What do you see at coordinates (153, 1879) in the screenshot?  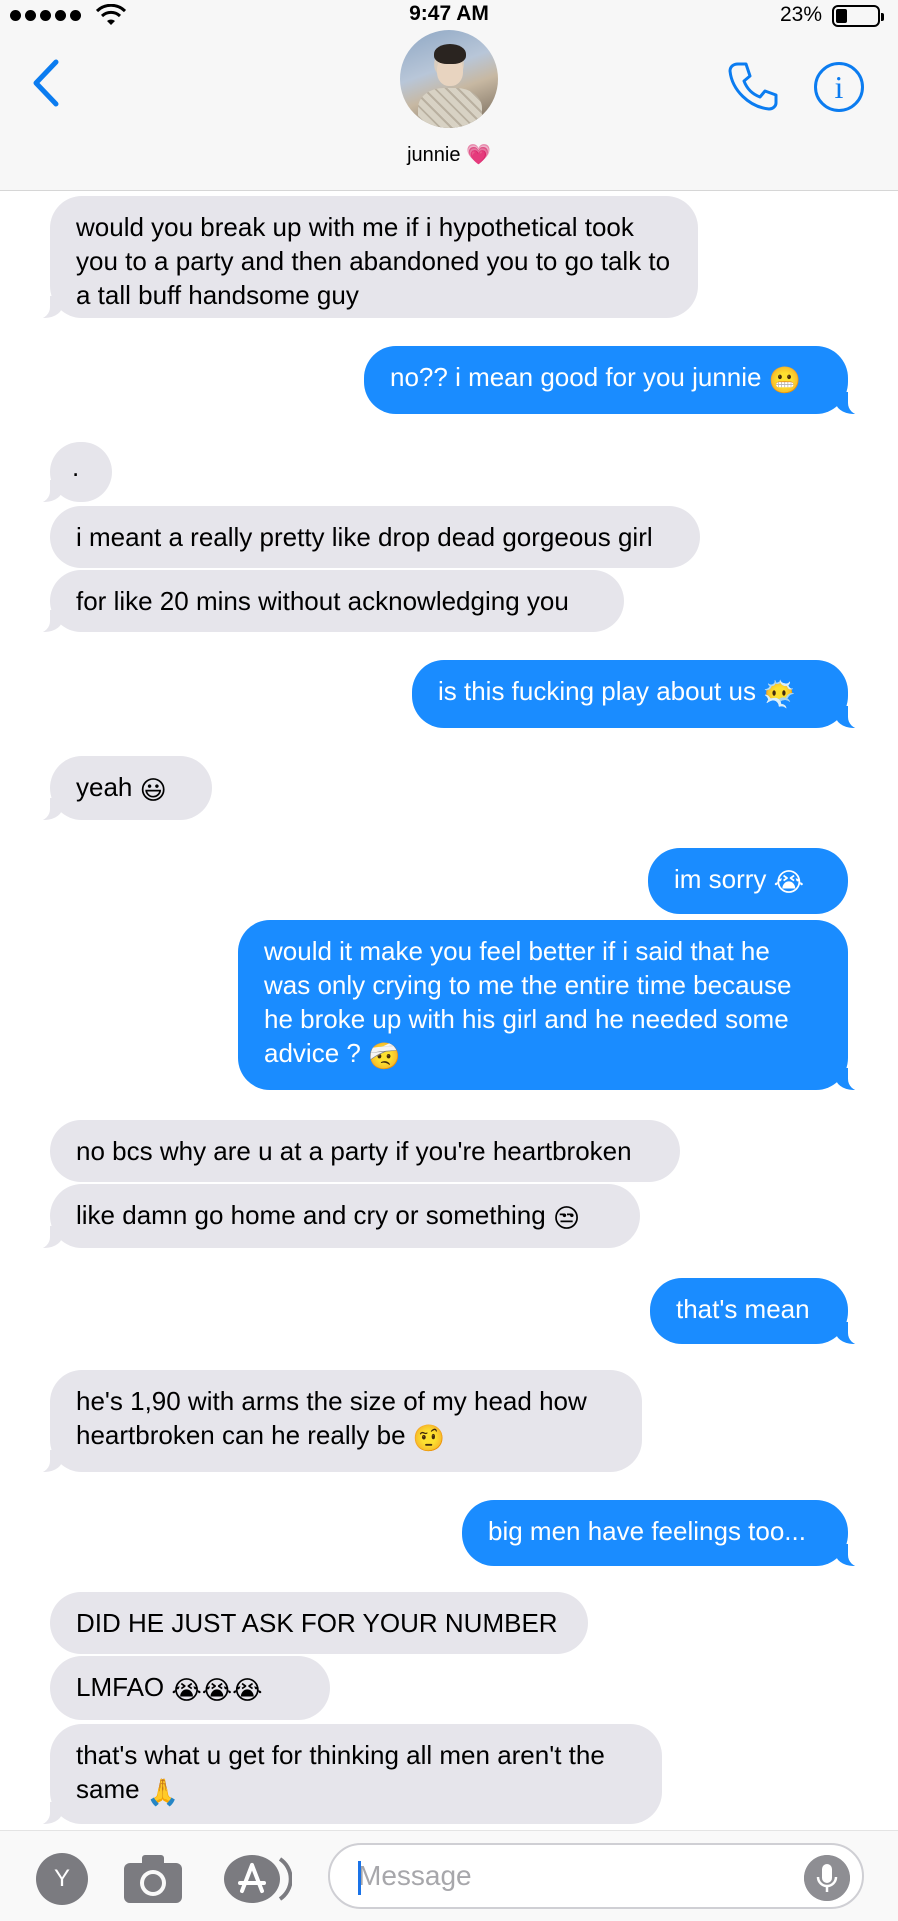 I see `camera-icon` at bounding box center [153, 1879].